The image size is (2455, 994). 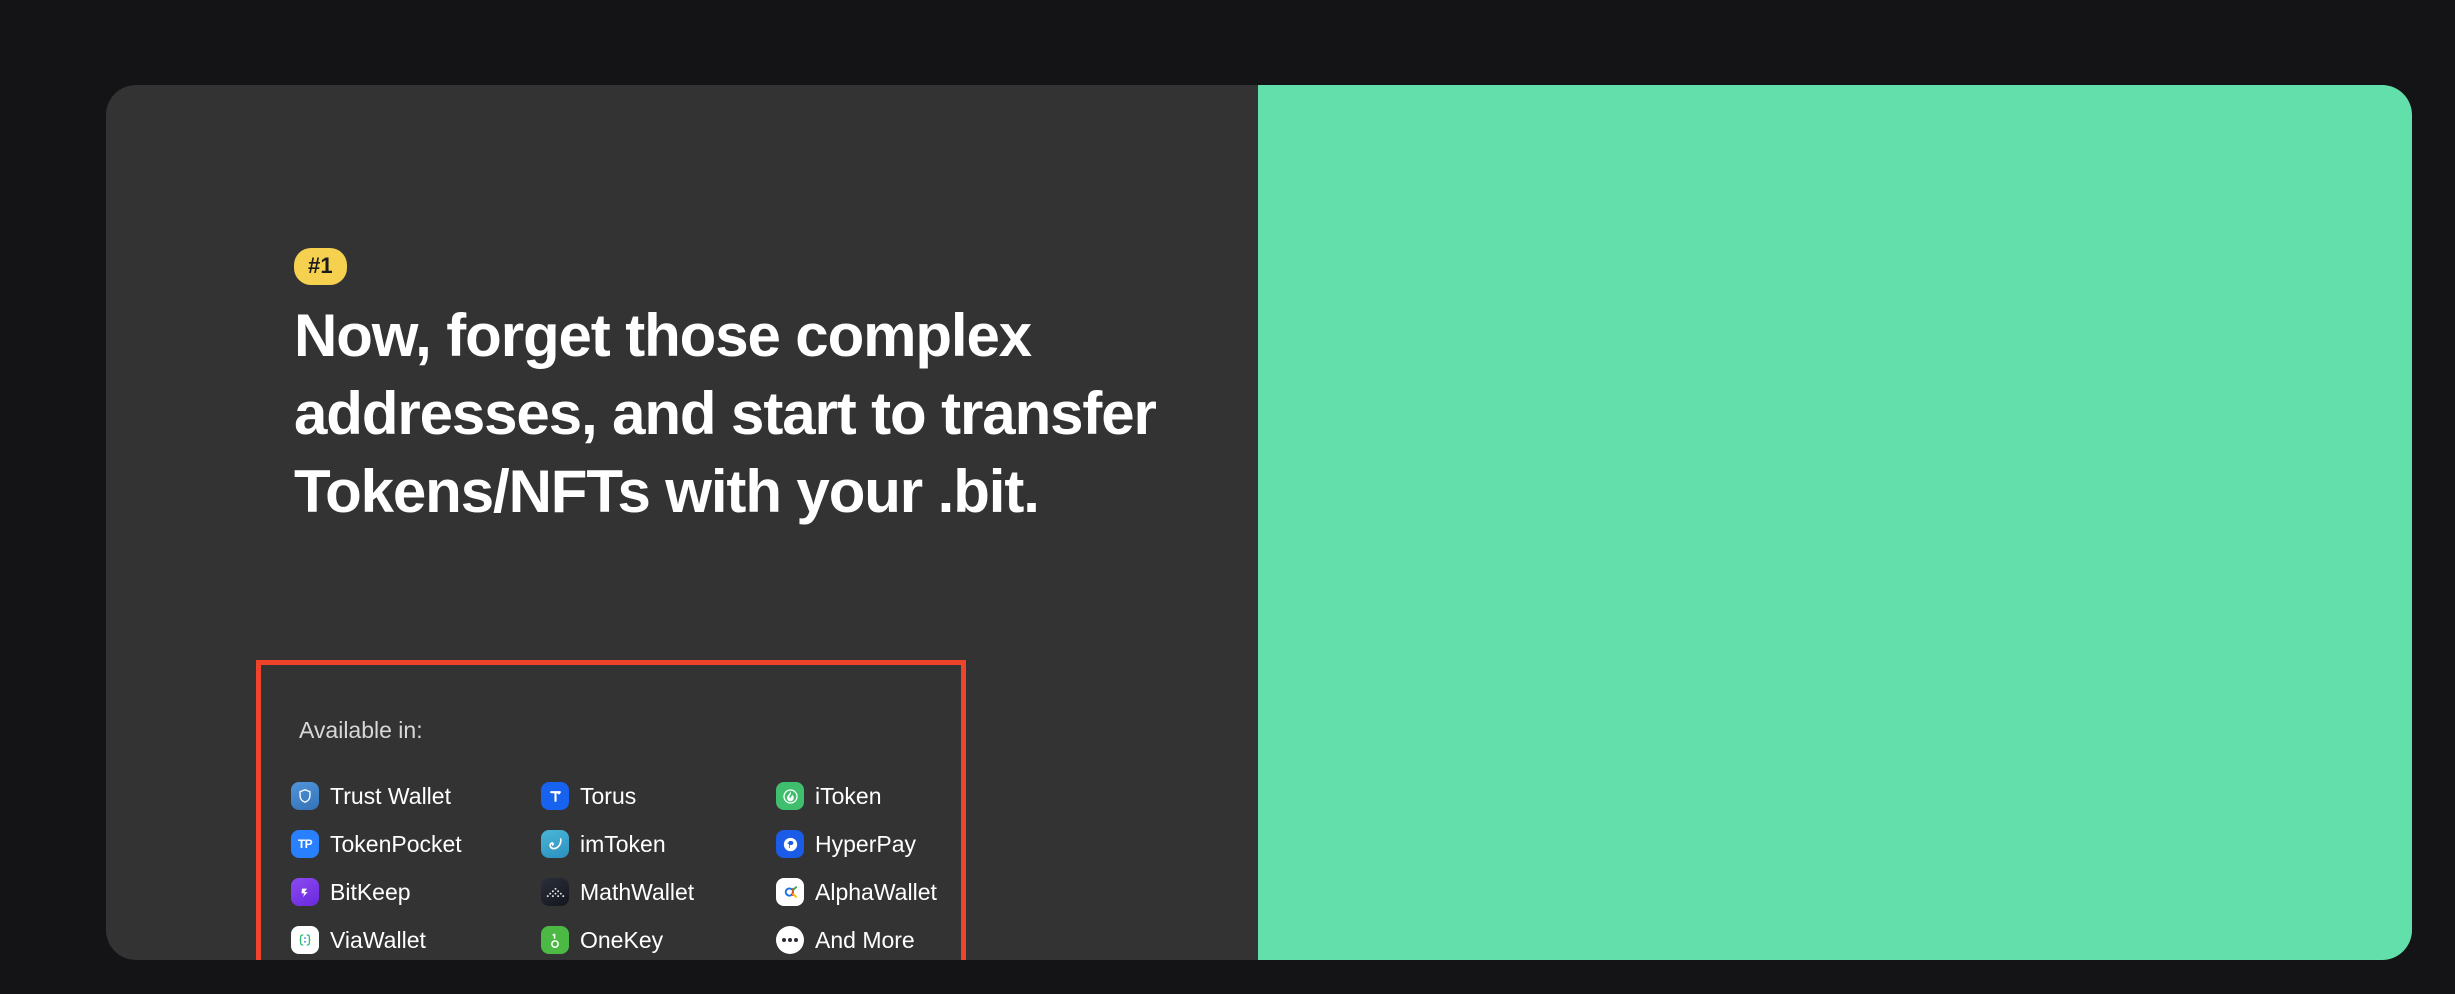 I want to click on wallet-item-tokenpocket: TP TokenPocket, so click(x=416, y=844).